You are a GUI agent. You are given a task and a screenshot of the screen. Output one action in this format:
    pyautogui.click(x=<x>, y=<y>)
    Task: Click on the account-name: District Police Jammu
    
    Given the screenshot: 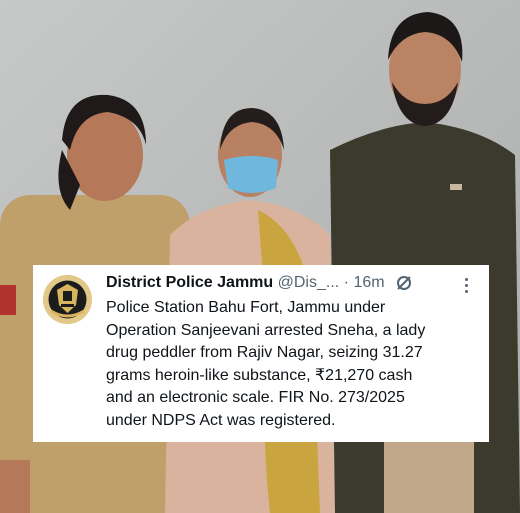 What is the action you would take?
    pyautogui.click(x=189, y=282)
    